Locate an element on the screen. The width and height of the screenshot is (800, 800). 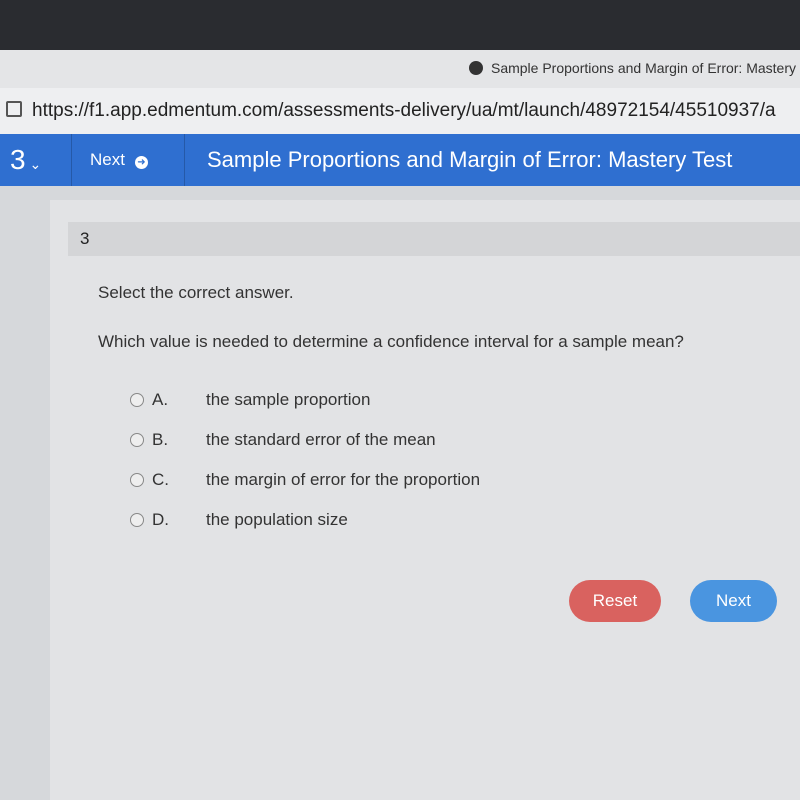
option-text: the population size is located at coordinates (277, 519).